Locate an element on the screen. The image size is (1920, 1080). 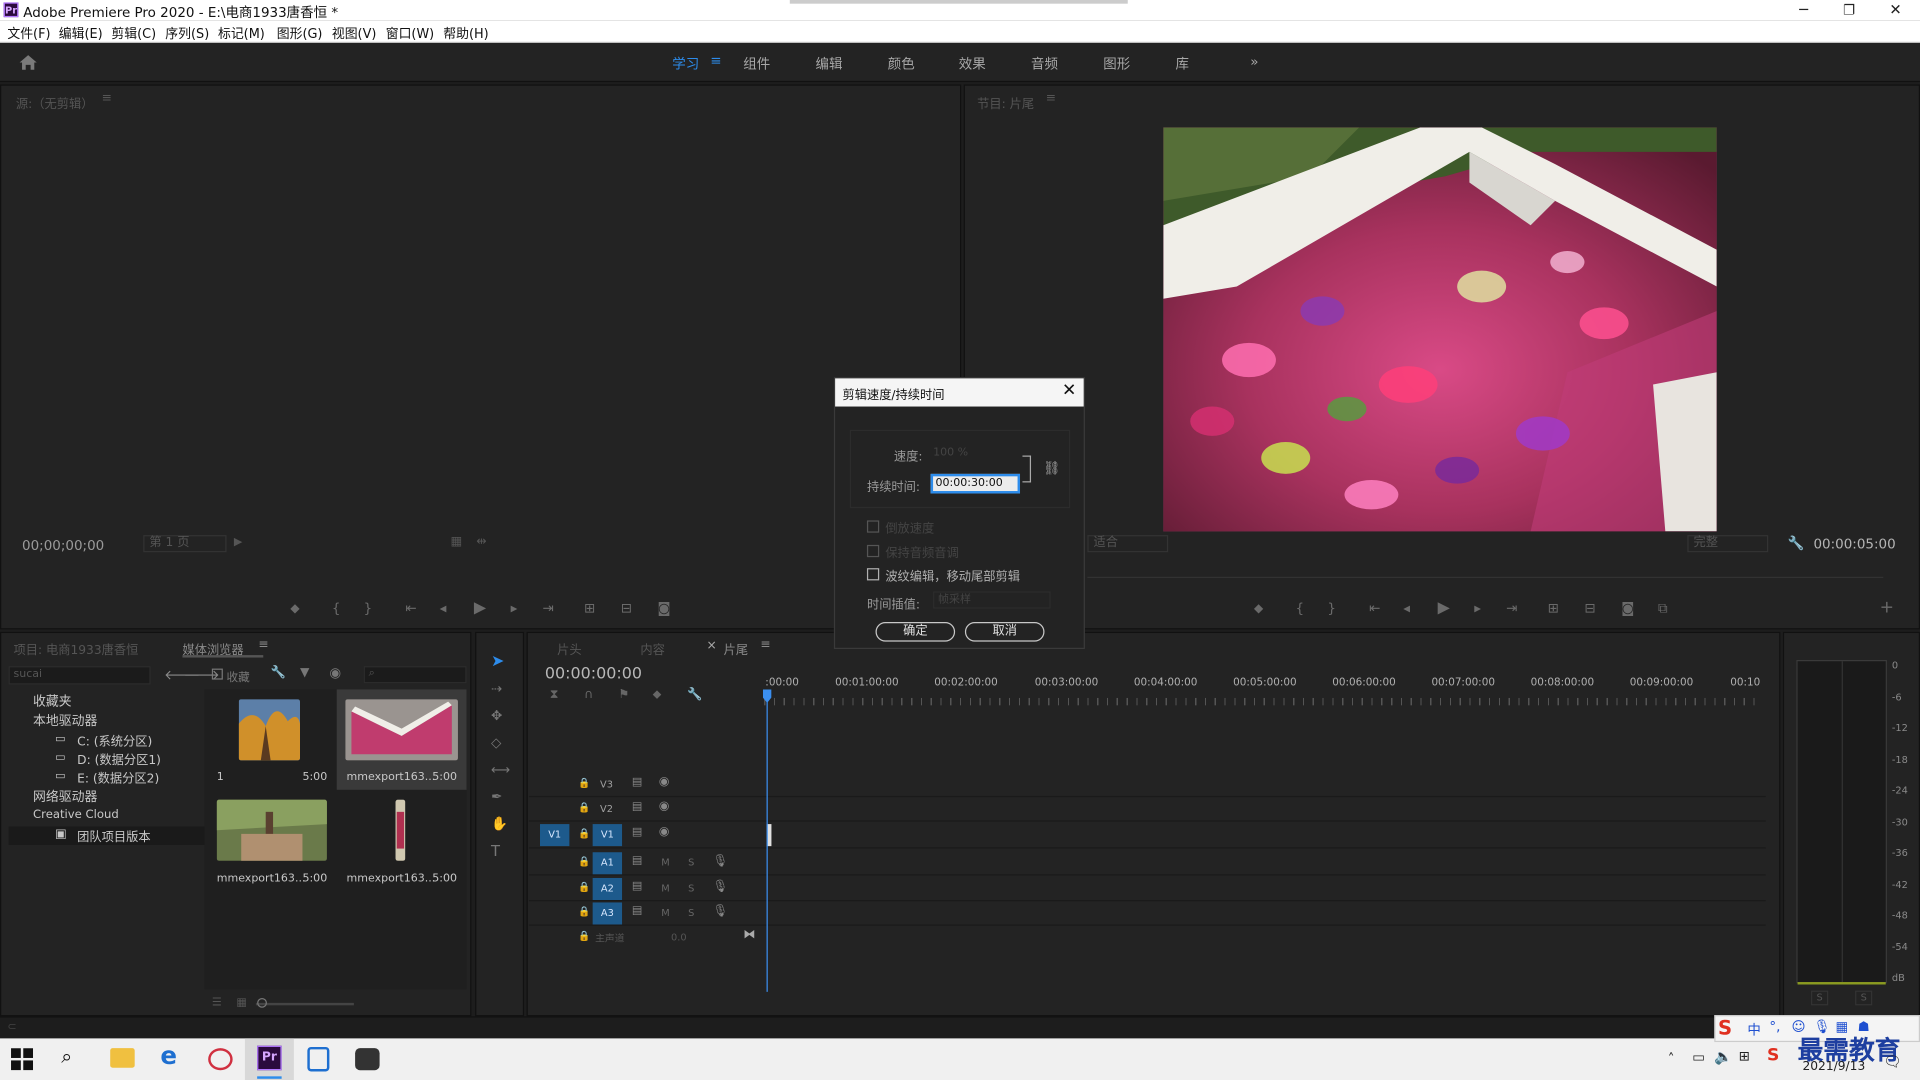
maintain-pitch-checkbox is located at coordinates (873, 551).